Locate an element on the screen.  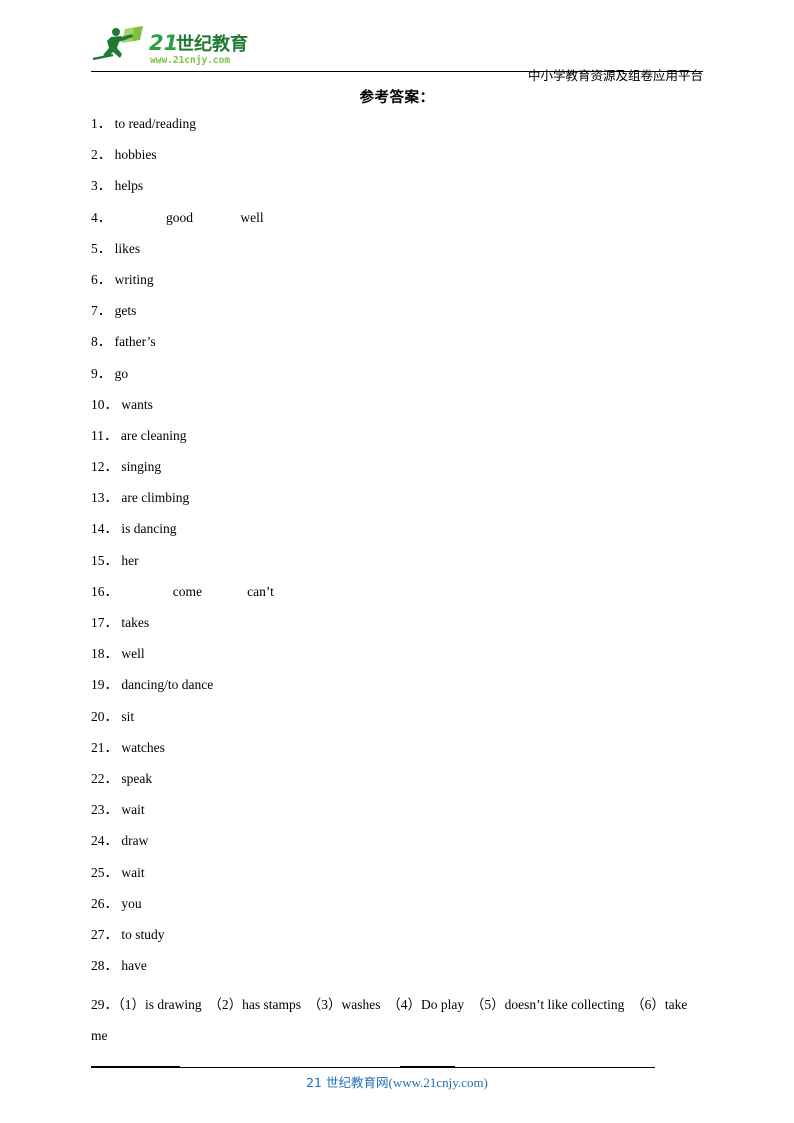
answer-text: sit is located at coordinates (128, 716).